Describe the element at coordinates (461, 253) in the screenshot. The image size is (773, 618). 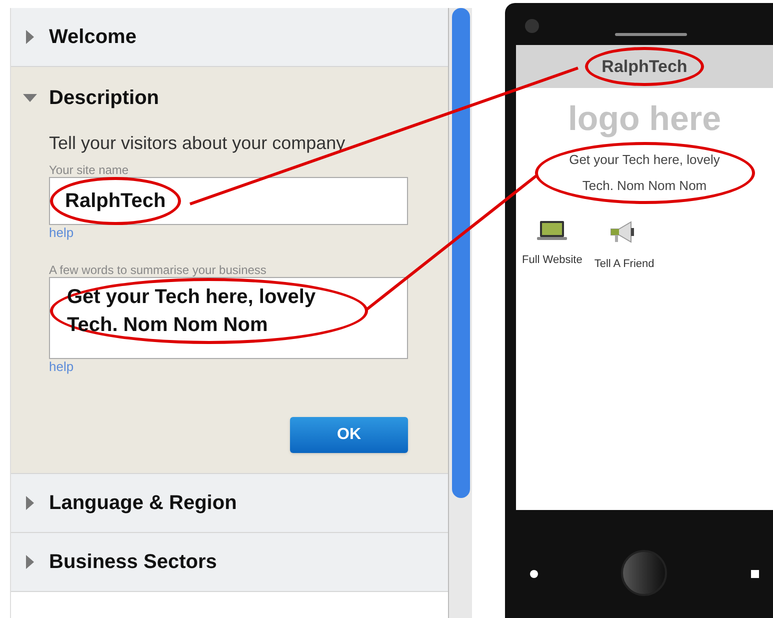
I see `scrollbar-thumb` at that location.